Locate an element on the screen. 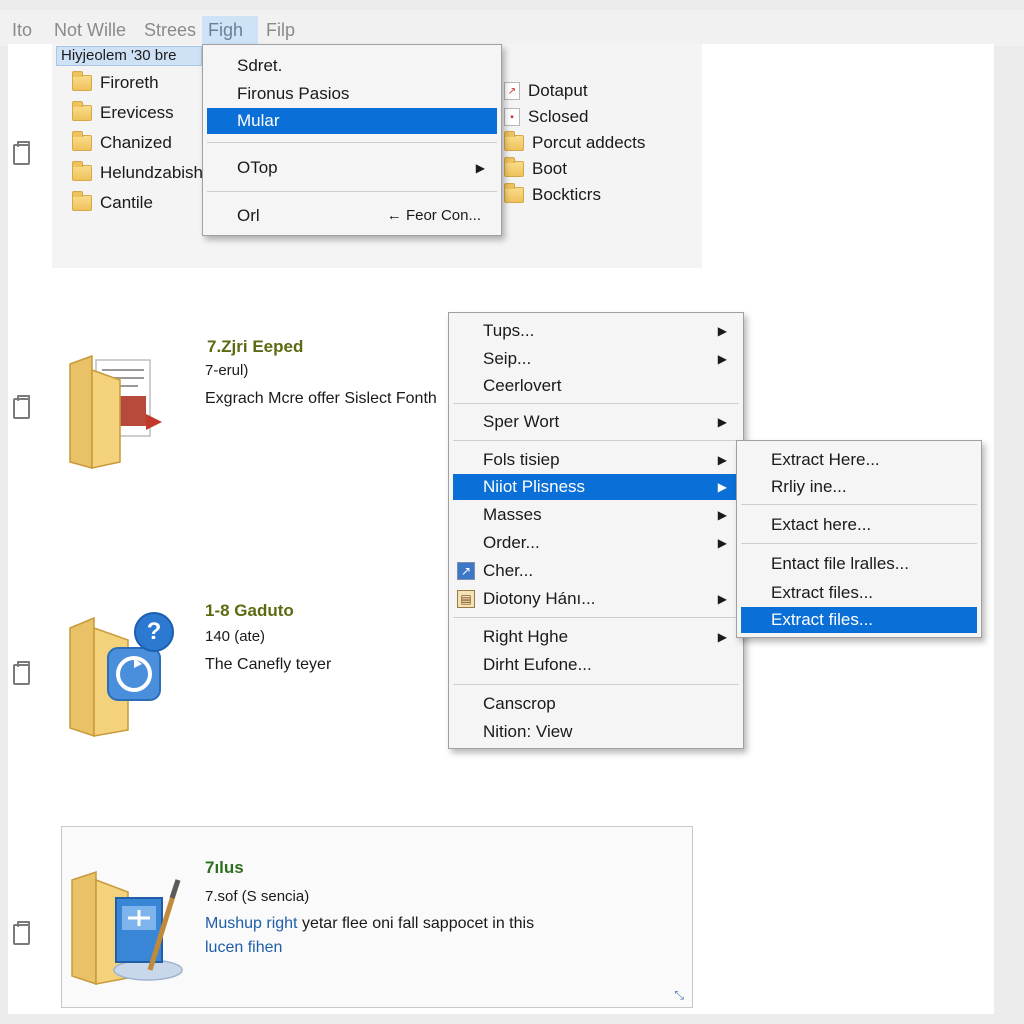 The width and height of the screenshot is (1024, 1024). menu-filp: Filp is located at coordinates (280, 30).